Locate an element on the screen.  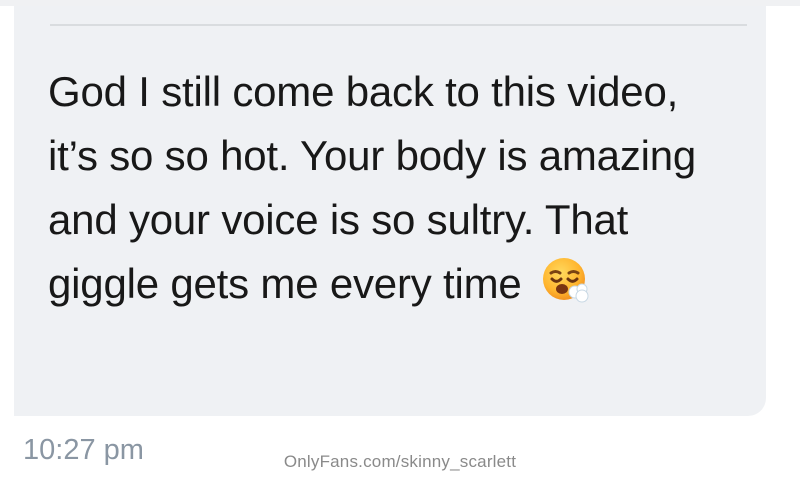
message-divider is located at coordinates (398, 25).